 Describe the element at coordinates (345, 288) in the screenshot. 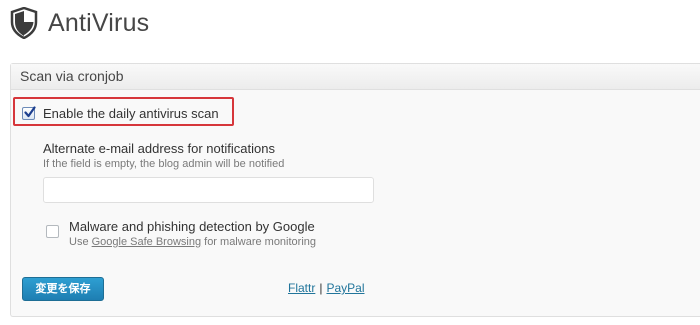

I see `paypal-link: PayPal` at that location.